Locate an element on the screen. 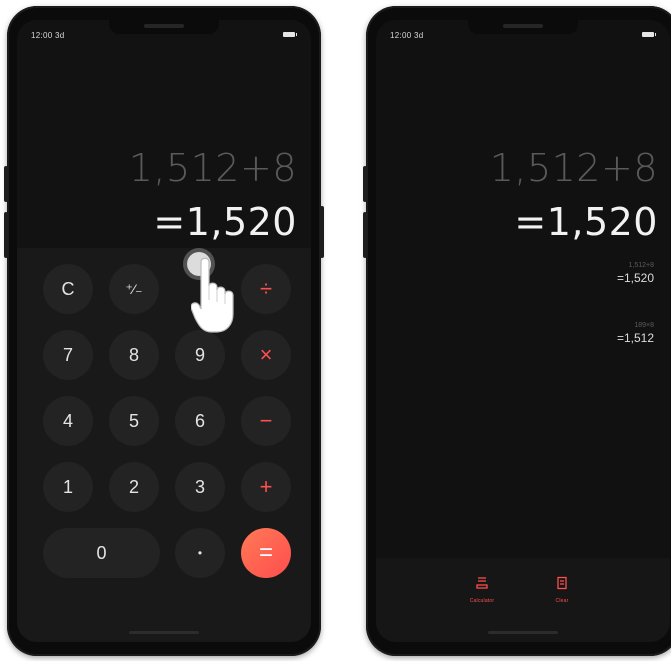  history-result: =1,520 is located at coordinates (635, 278).